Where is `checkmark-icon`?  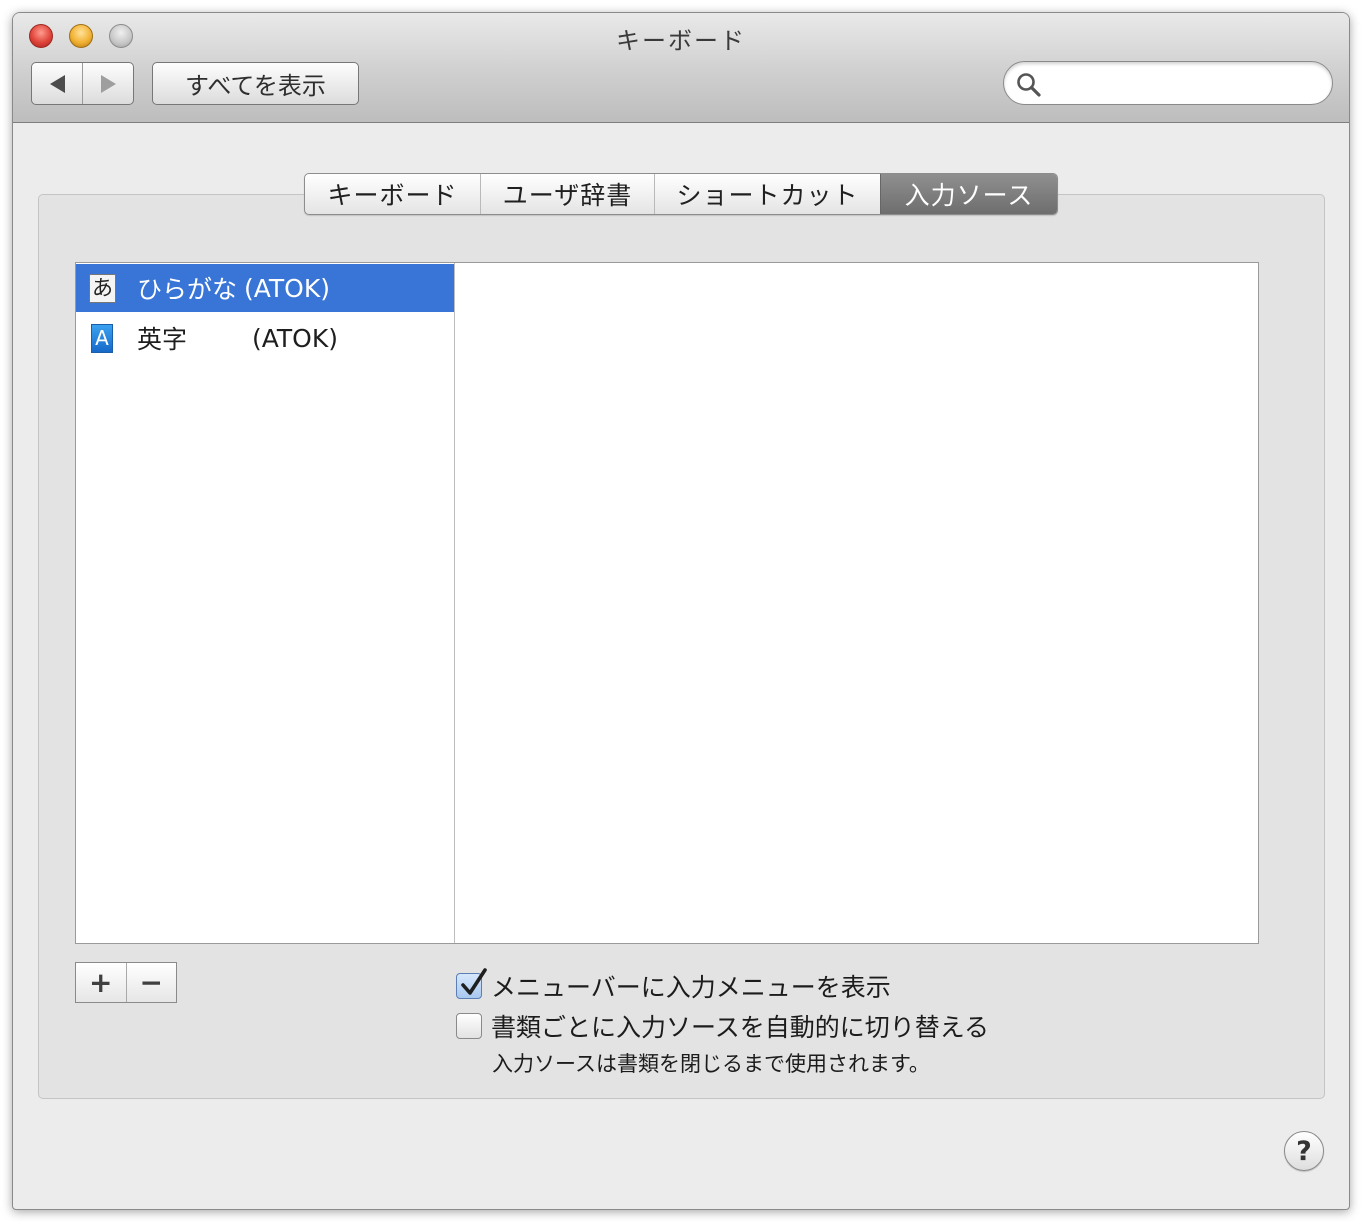 checkmark-icon is located at coordinates (474, 981).